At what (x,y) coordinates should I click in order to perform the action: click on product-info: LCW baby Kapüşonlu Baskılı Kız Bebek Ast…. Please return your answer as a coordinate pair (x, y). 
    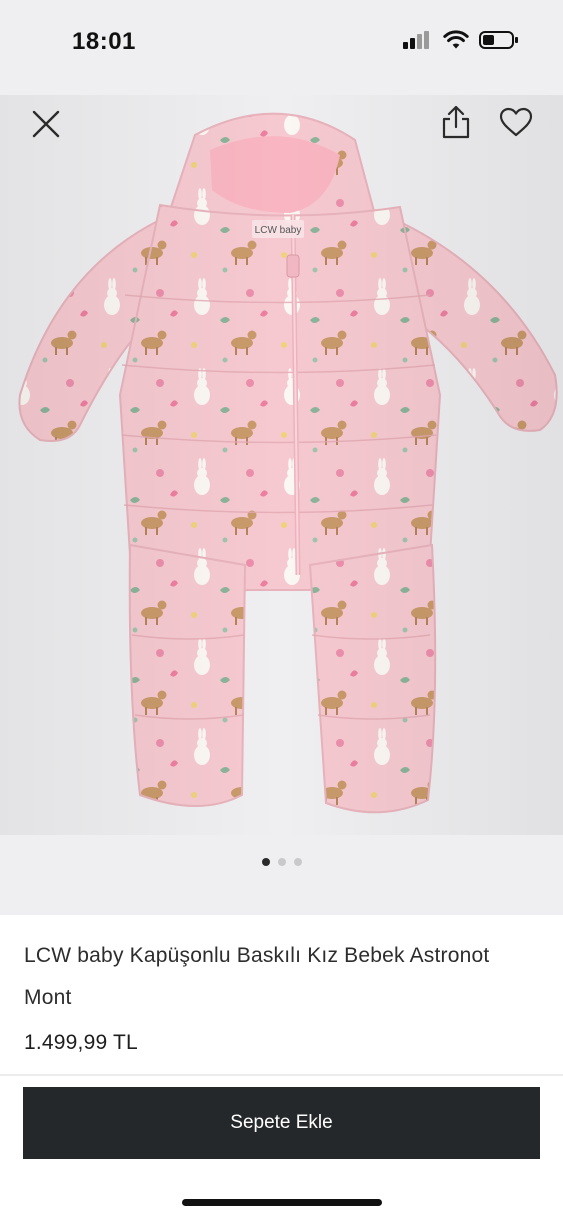
    Looking at the image, I should click on (281, 995).